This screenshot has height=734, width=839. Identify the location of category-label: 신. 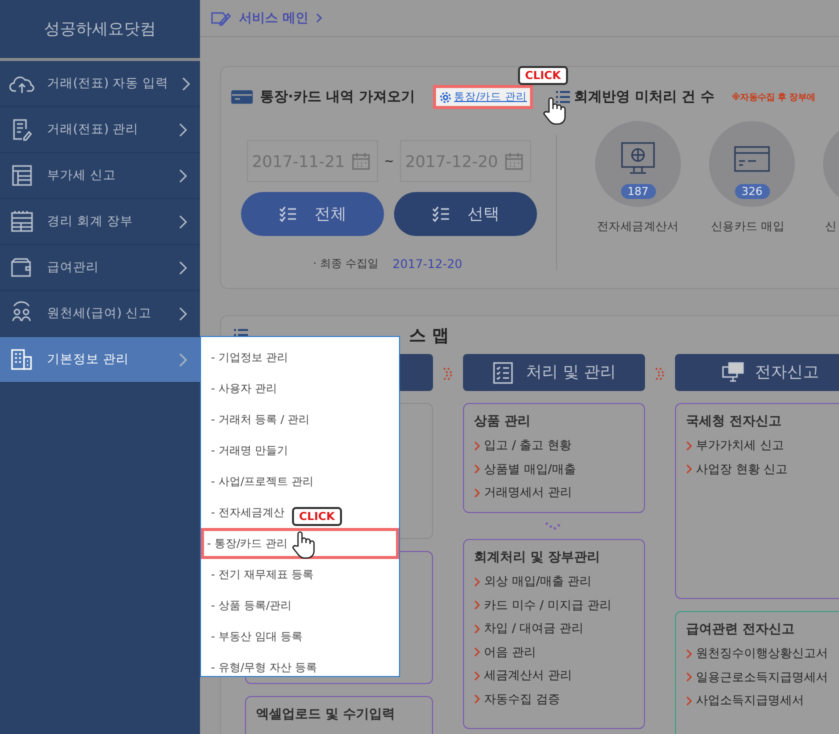
(831, 226).